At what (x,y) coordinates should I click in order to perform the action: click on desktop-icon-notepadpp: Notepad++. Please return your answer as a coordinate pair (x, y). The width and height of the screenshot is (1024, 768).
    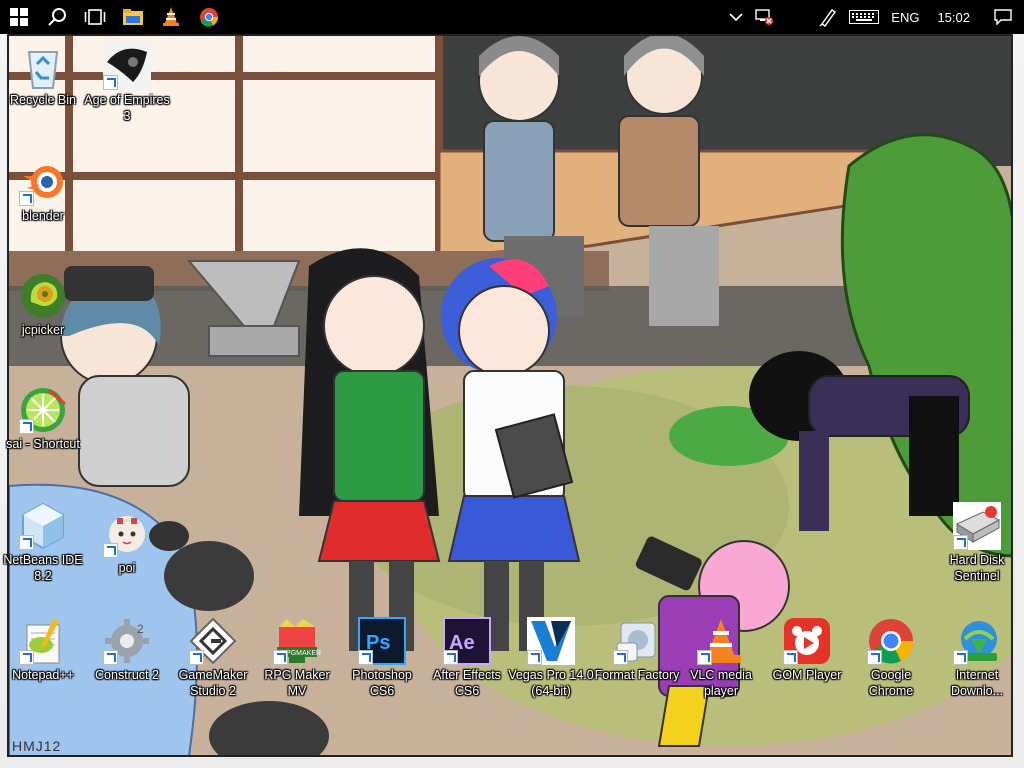
    Looking at the image, I should click on (43, 650).